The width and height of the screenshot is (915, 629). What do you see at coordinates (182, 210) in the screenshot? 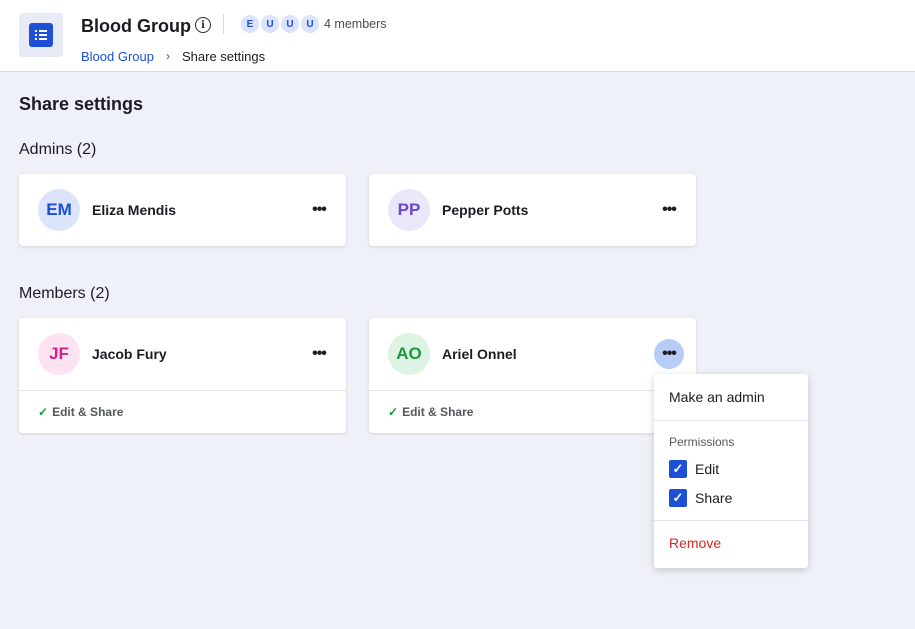
I see `admin-card: EM Eliza Mendis •••` at bounding box center [182, 210].